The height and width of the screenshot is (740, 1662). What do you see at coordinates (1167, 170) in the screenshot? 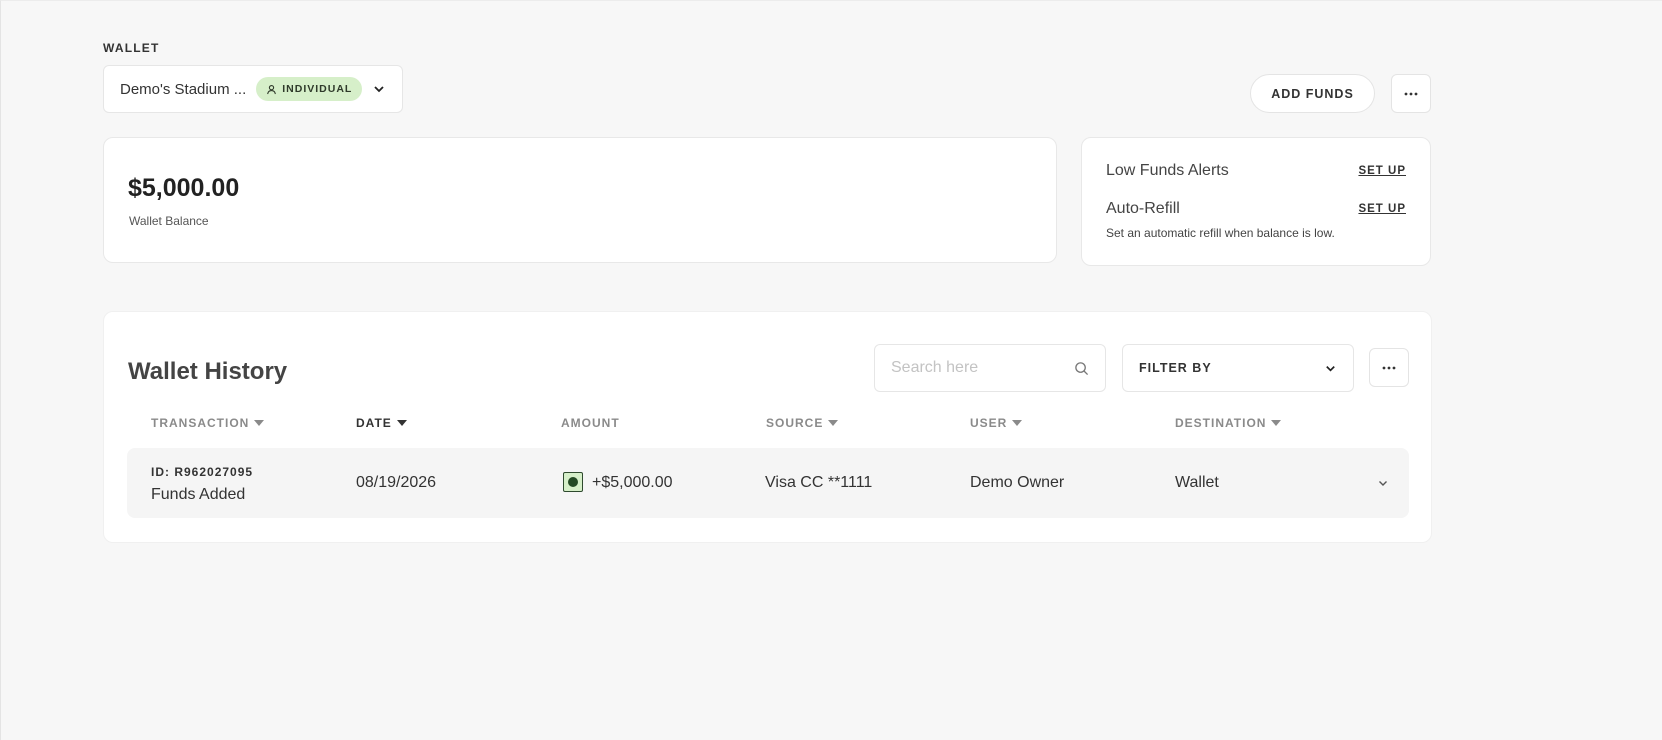
I see `low-funds-alert-title: Low Funds Alerts` at bounding box center [1167, 170].